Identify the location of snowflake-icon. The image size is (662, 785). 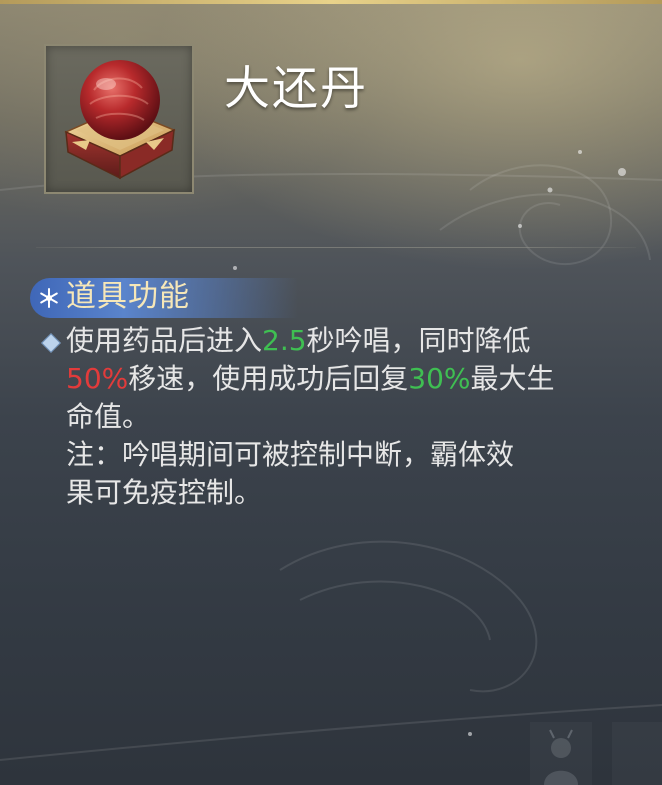
(49, 298).